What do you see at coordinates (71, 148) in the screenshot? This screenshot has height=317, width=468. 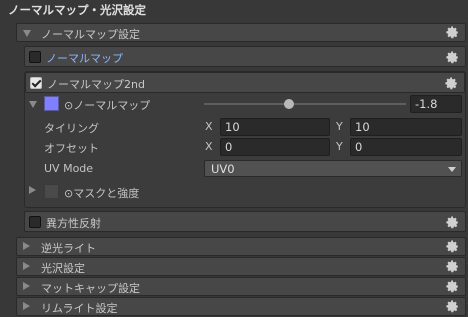 I see `offset-label: オフセット` at bounding box center [71, 148].